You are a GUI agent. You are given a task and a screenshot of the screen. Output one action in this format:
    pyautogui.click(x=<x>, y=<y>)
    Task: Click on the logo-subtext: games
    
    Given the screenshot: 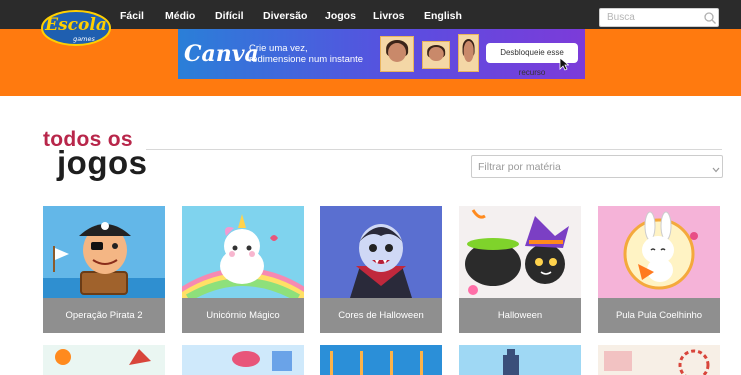 What is the action you would take?
    pyautogui.click(x=84, y=39)
    